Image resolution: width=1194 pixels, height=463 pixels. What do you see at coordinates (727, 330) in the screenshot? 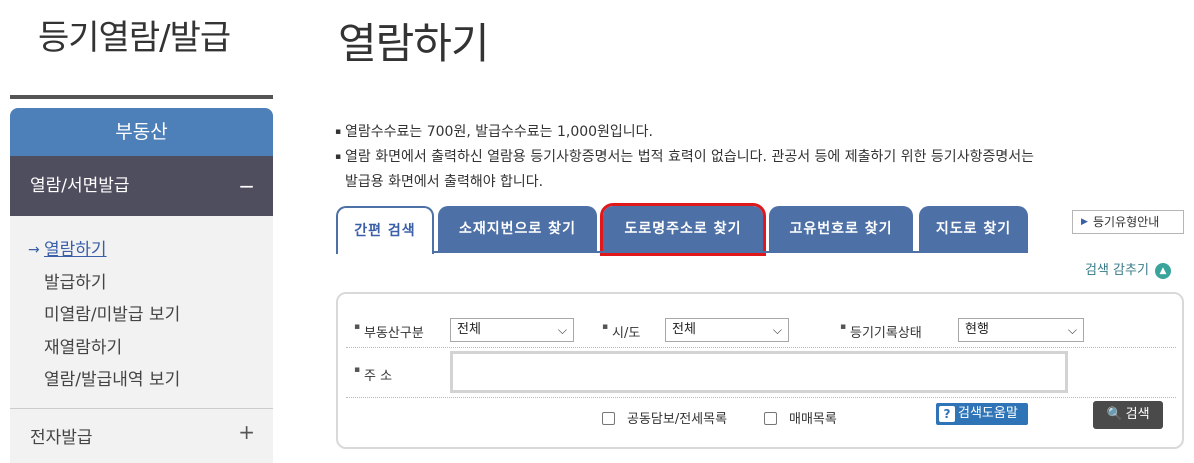
I see `sido-select: 전체 ⌵` at bounding box center [727, 330].